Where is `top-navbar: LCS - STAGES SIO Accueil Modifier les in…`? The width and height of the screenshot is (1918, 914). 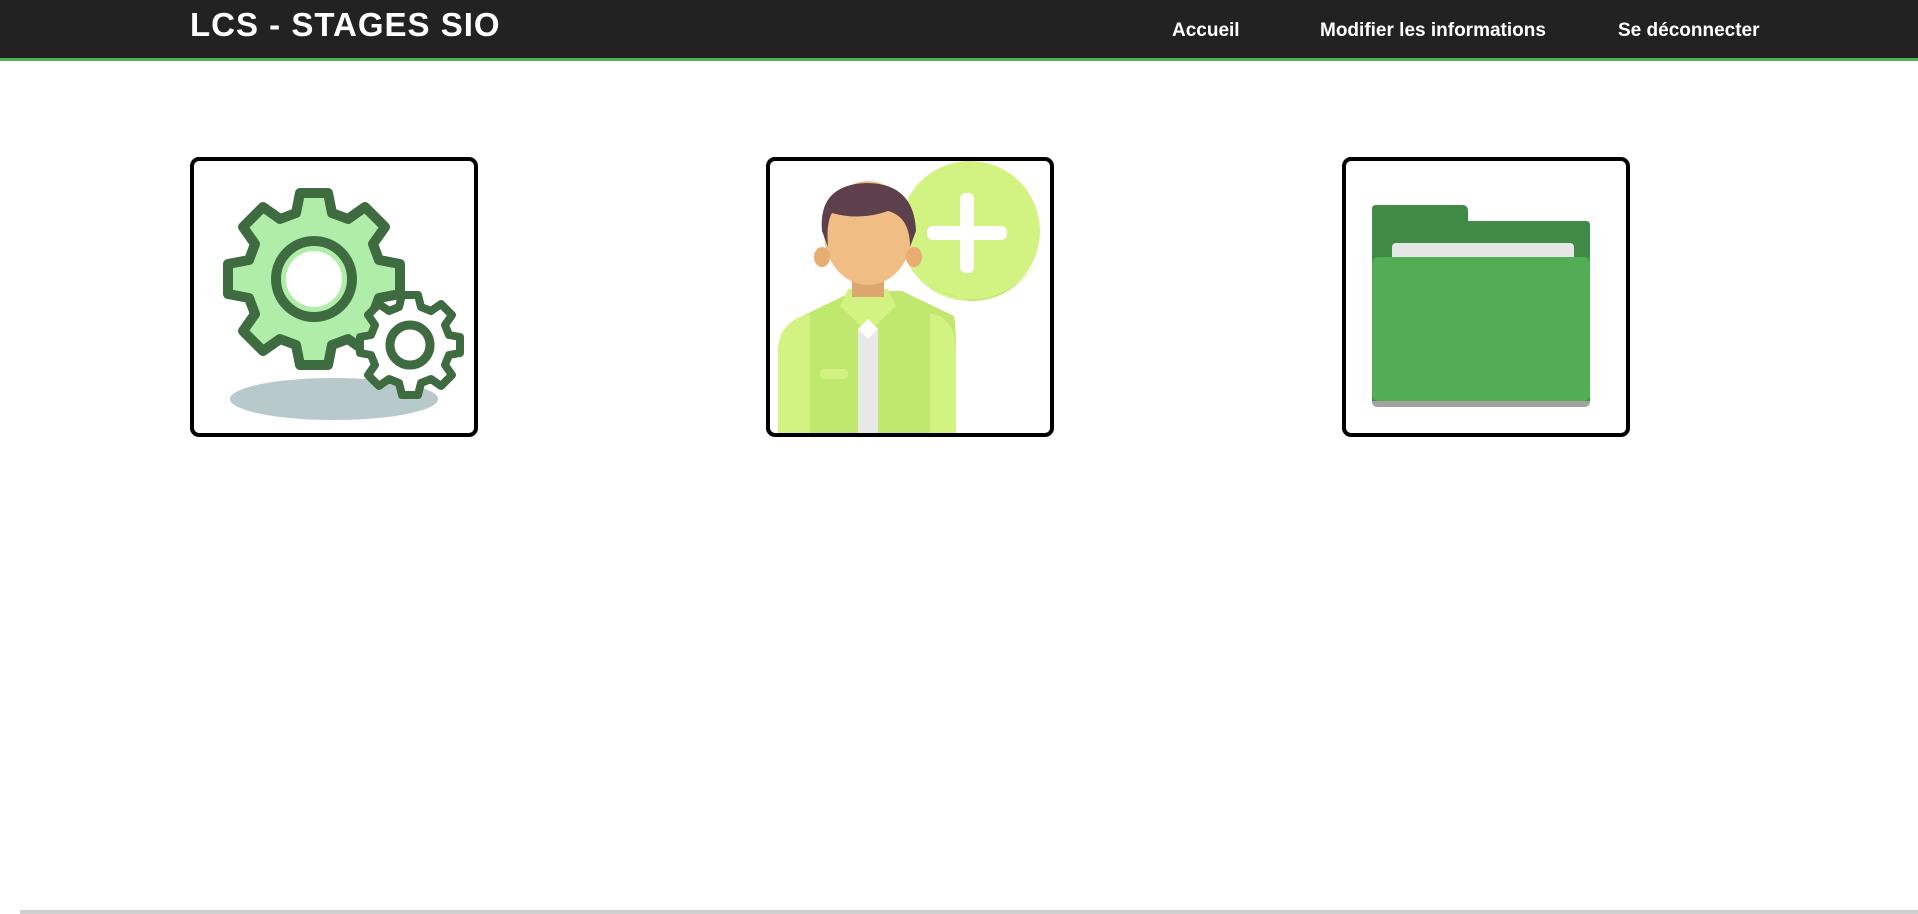 top-navbar: LCS - STAGES SIO Accueil Modifier les in… is located at coordinates (959, 30).